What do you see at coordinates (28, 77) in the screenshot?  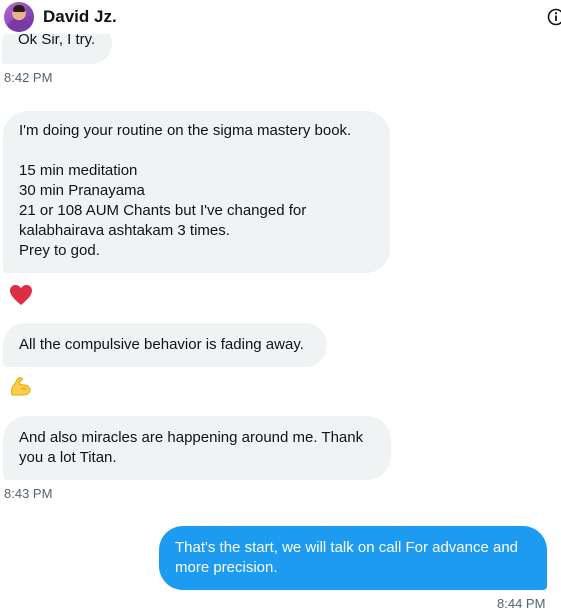 I see `message-timestamp: 8:42 PM` at bounding box center [28, 77].